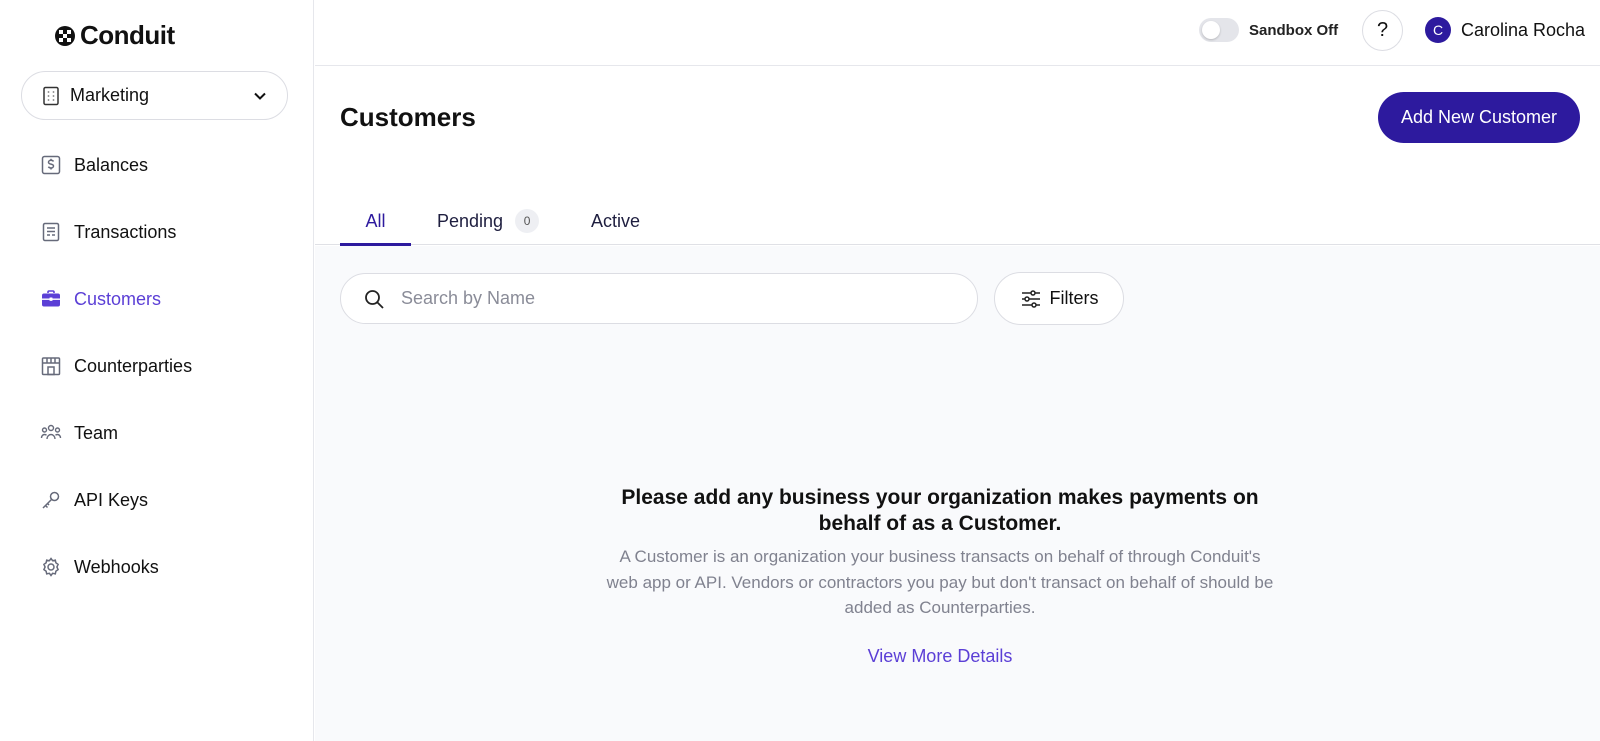 Image resolution: width=1600 pixels, height=741 pixels. Describe the element at coordinates (1479, 117) in the screenshot. I see `add-new-customer-button: Add New Customer` at that location.